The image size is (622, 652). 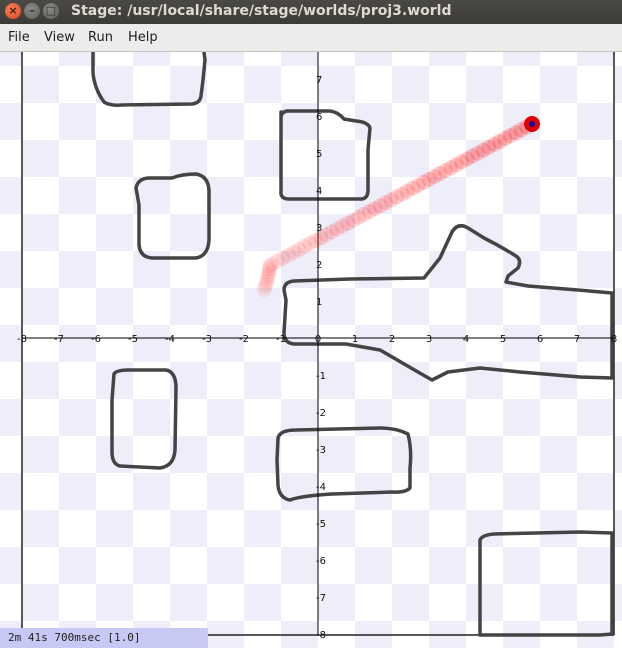 What do you see at coordinates (614, 339) in the screenshot?
I see `x-tick-label: 8` at bounding box center [614, 339].